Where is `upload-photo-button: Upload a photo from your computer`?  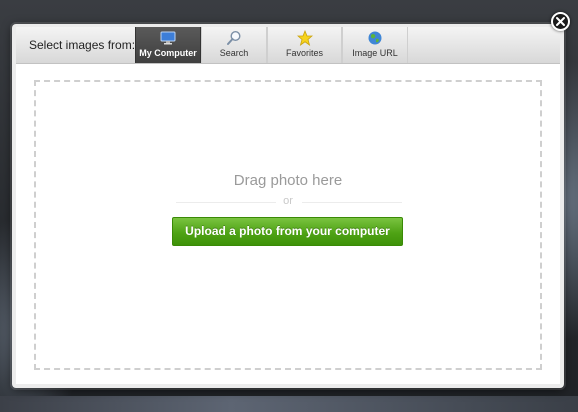
upload-photo-button: Upload a photo from your computer is located at coordinates (287, 231).